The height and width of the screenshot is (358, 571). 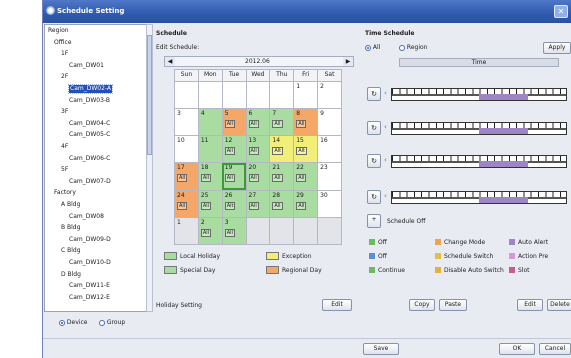 I want to click on tree-item: C Bldg, so click(x=71, y=251).